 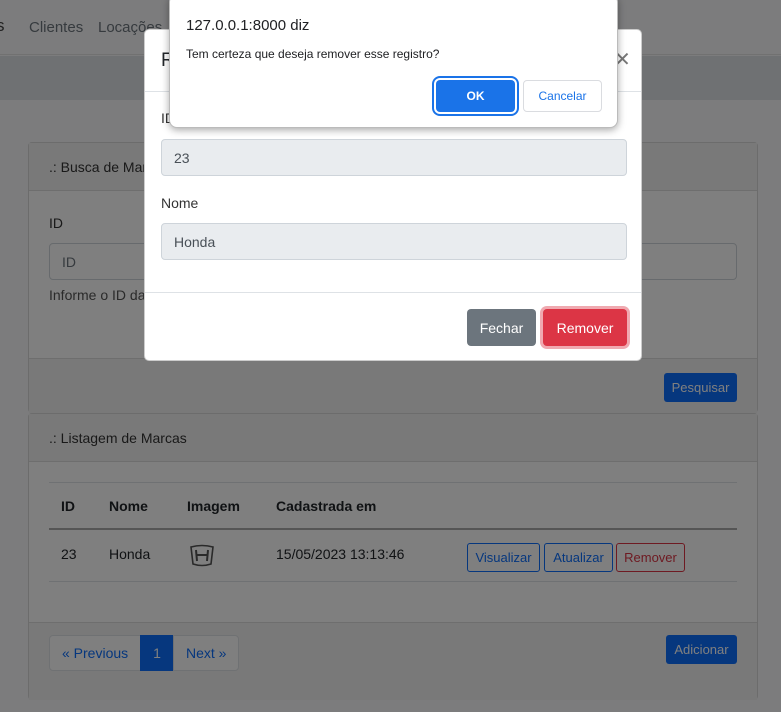 I want to click on ok-button: OK, so click(x=475, y=96).